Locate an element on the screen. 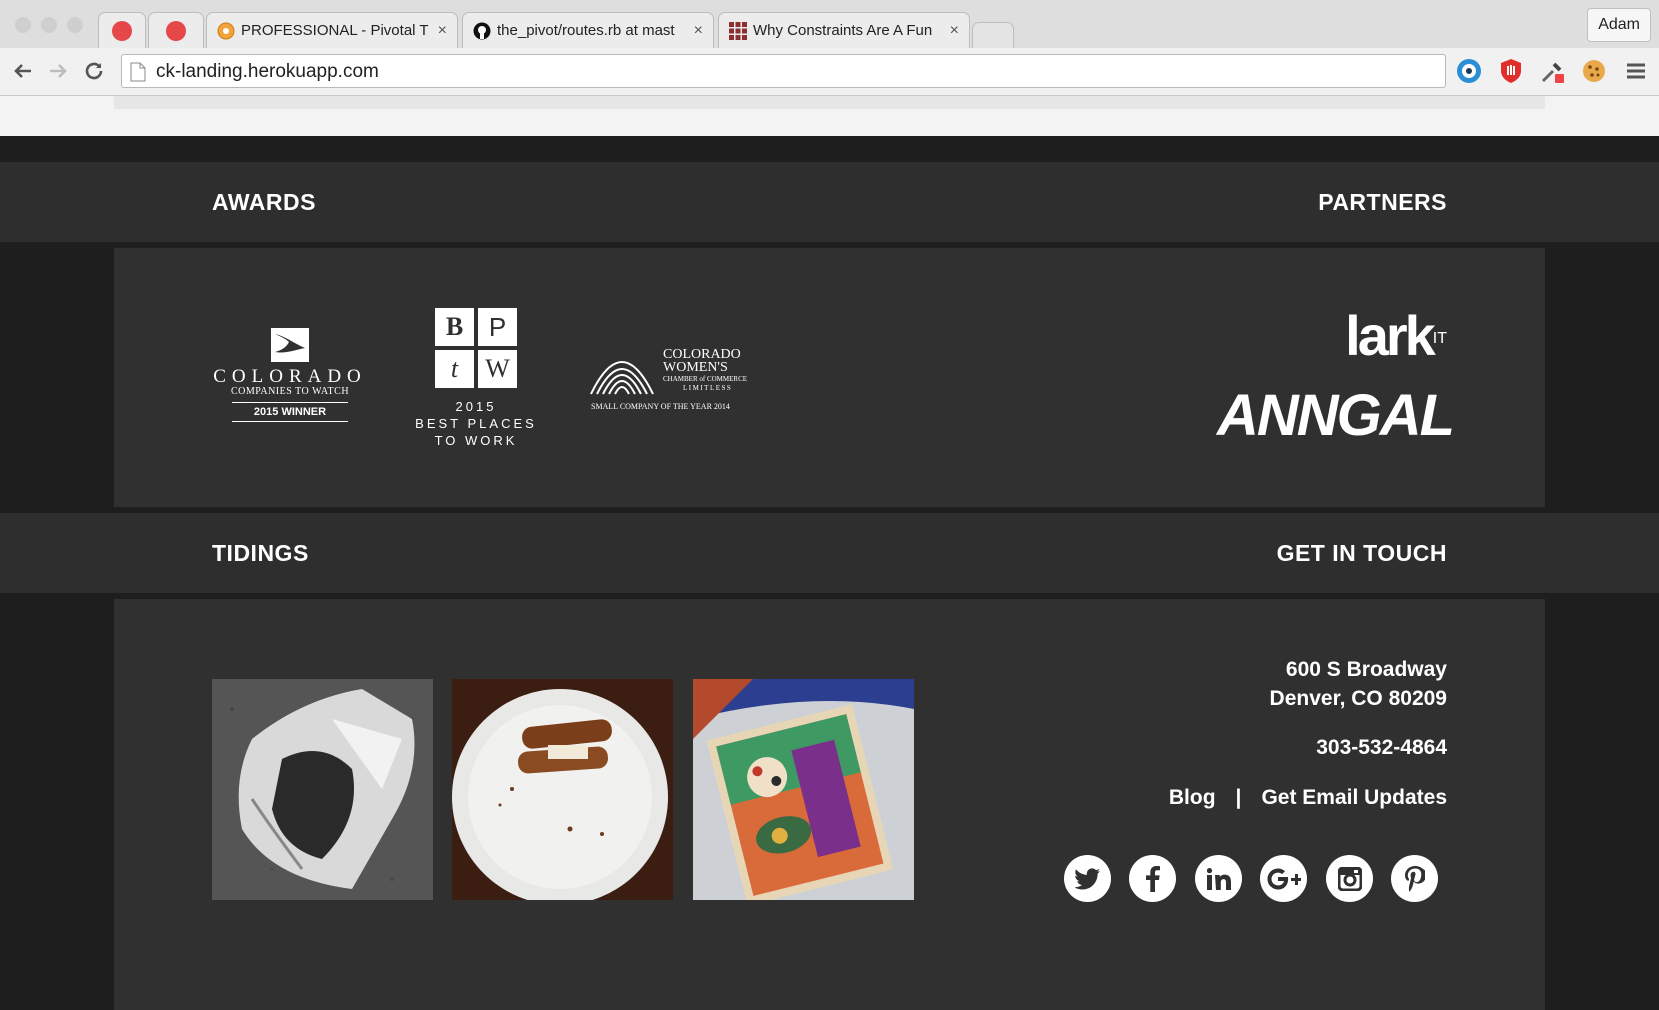 Image resolution: width=1659 pixels, height=1010 pixels. colorado-winner-badge: 2015 WINNER is located at coordinates (290, 412).